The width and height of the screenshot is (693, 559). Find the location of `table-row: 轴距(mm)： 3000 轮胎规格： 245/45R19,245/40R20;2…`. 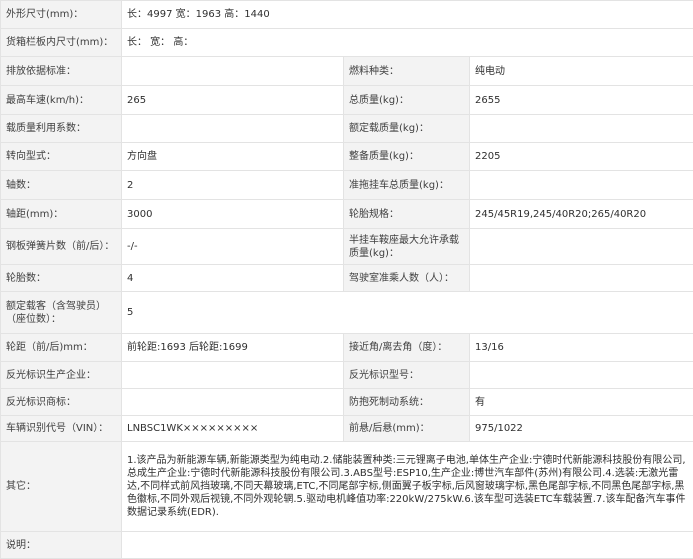

table-row: 轴距(mm)： 3000 轮胎规格： 245/45R19,245/40R20;2… is located at coordinates (347, 214).